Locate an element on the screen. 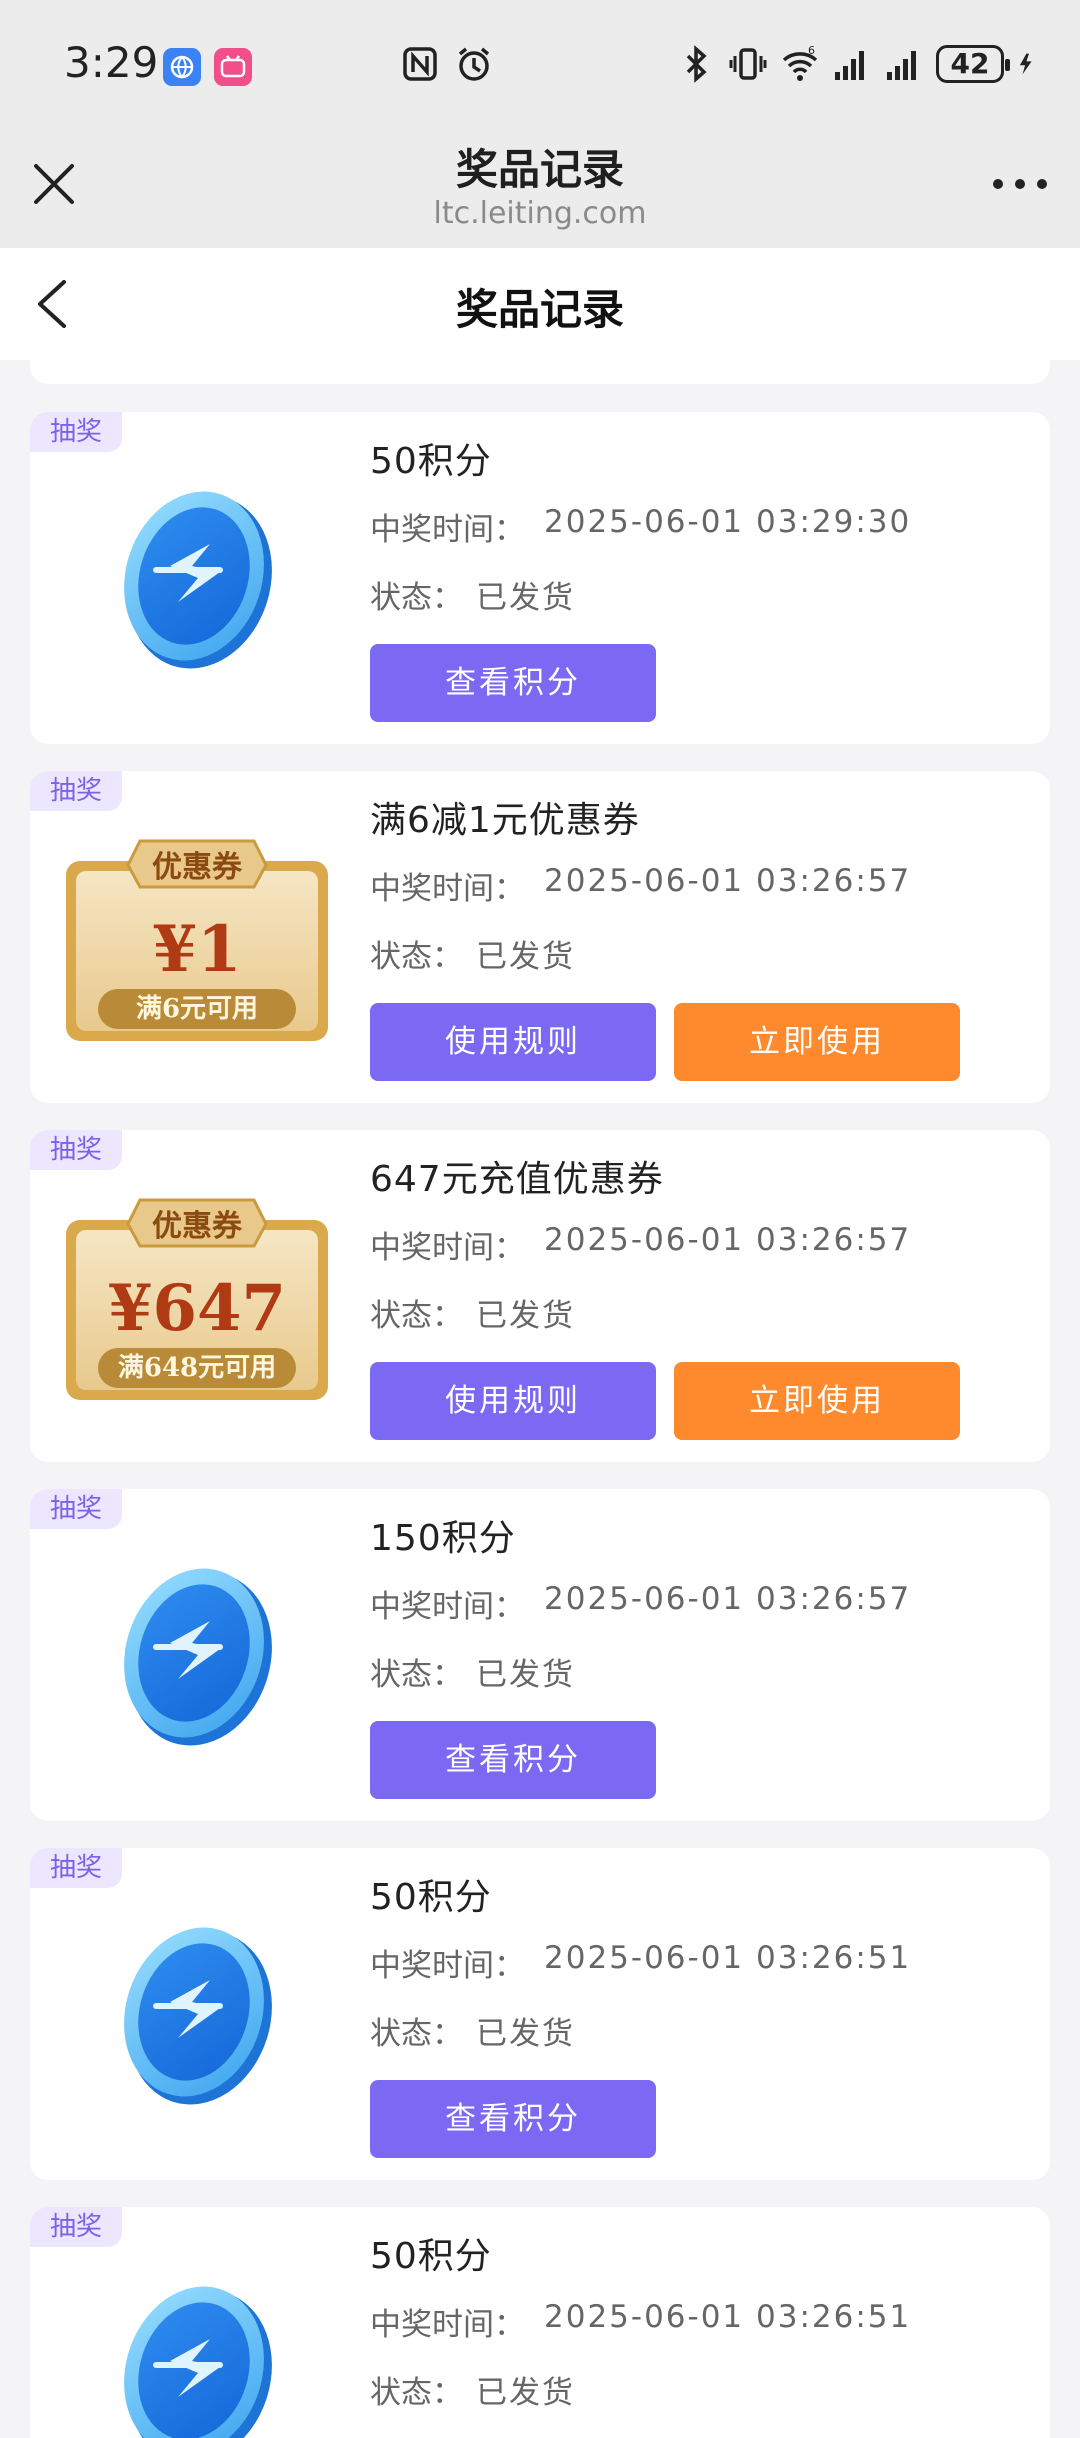 Image resolution: width=1080 pixels, height=2438 pixels. charging-icon is located at coordinates (1025, 64).